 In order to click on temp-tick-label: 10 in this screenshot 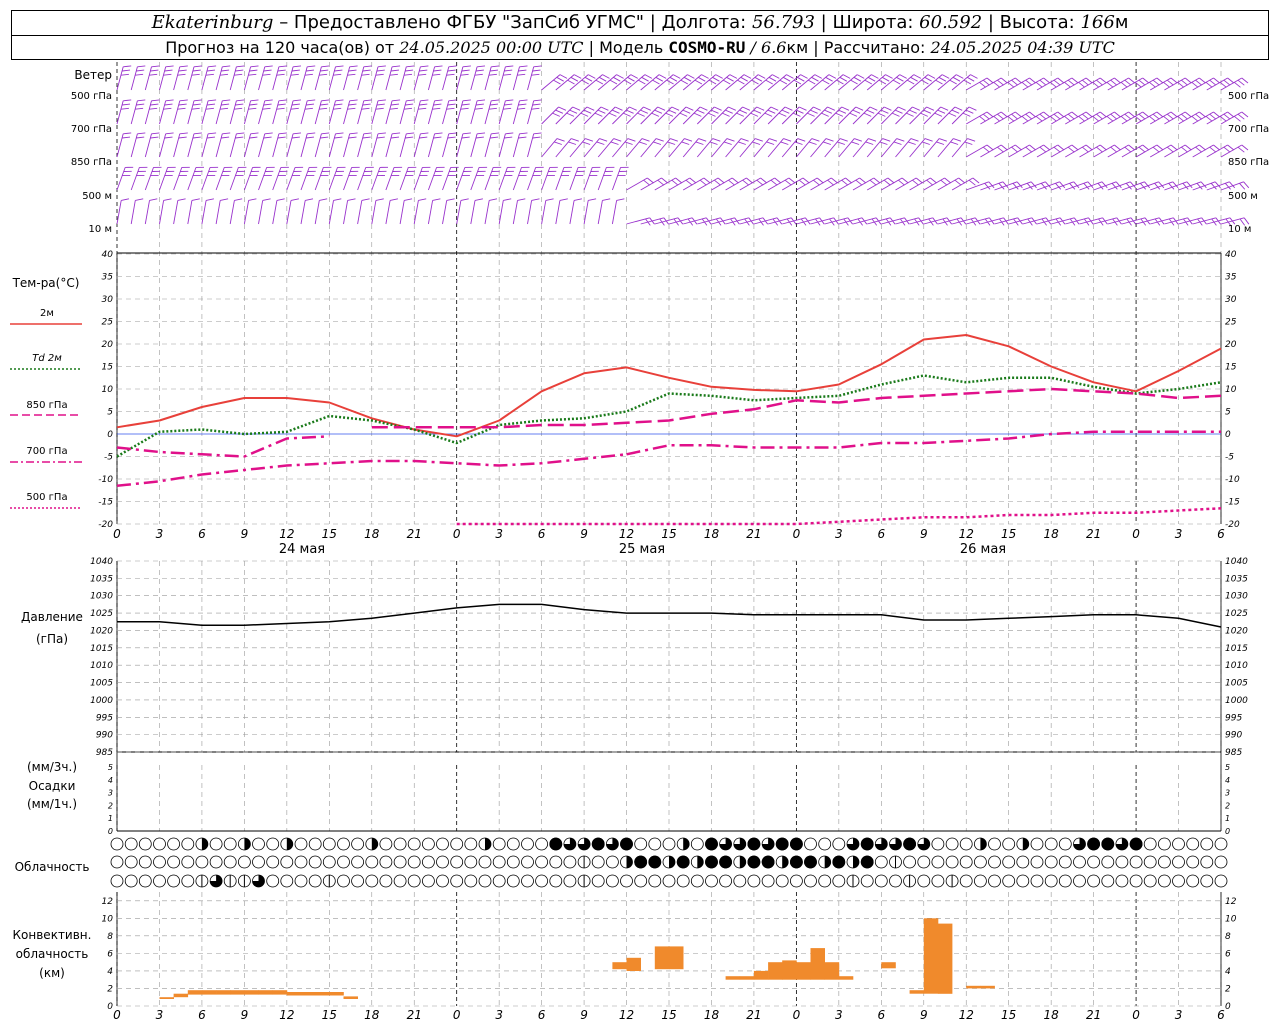, I will do `click(108, 390)`.